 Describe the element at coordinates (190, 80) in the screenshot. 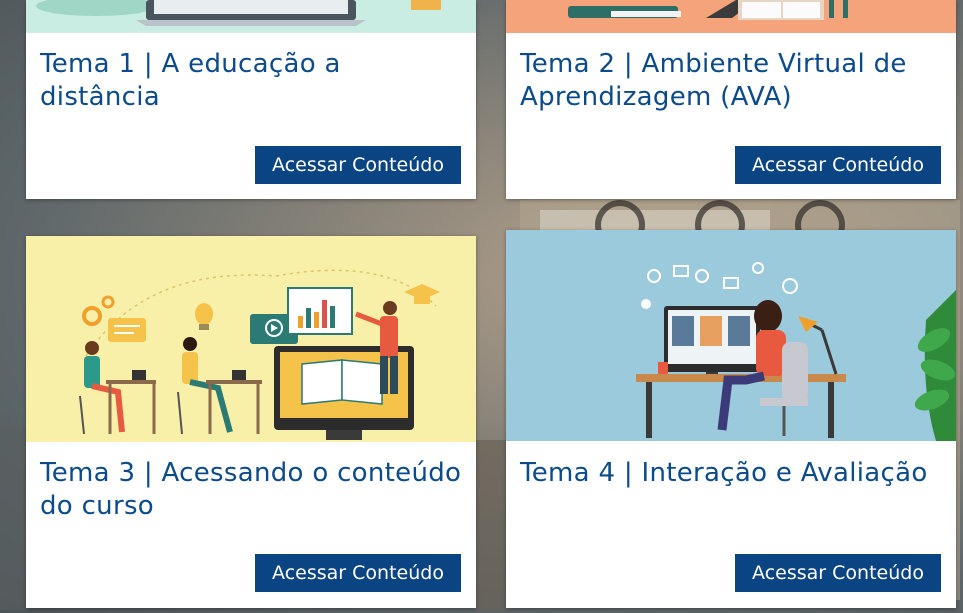

I see `card-title: Tema 1 | A educação a distância` at that location.